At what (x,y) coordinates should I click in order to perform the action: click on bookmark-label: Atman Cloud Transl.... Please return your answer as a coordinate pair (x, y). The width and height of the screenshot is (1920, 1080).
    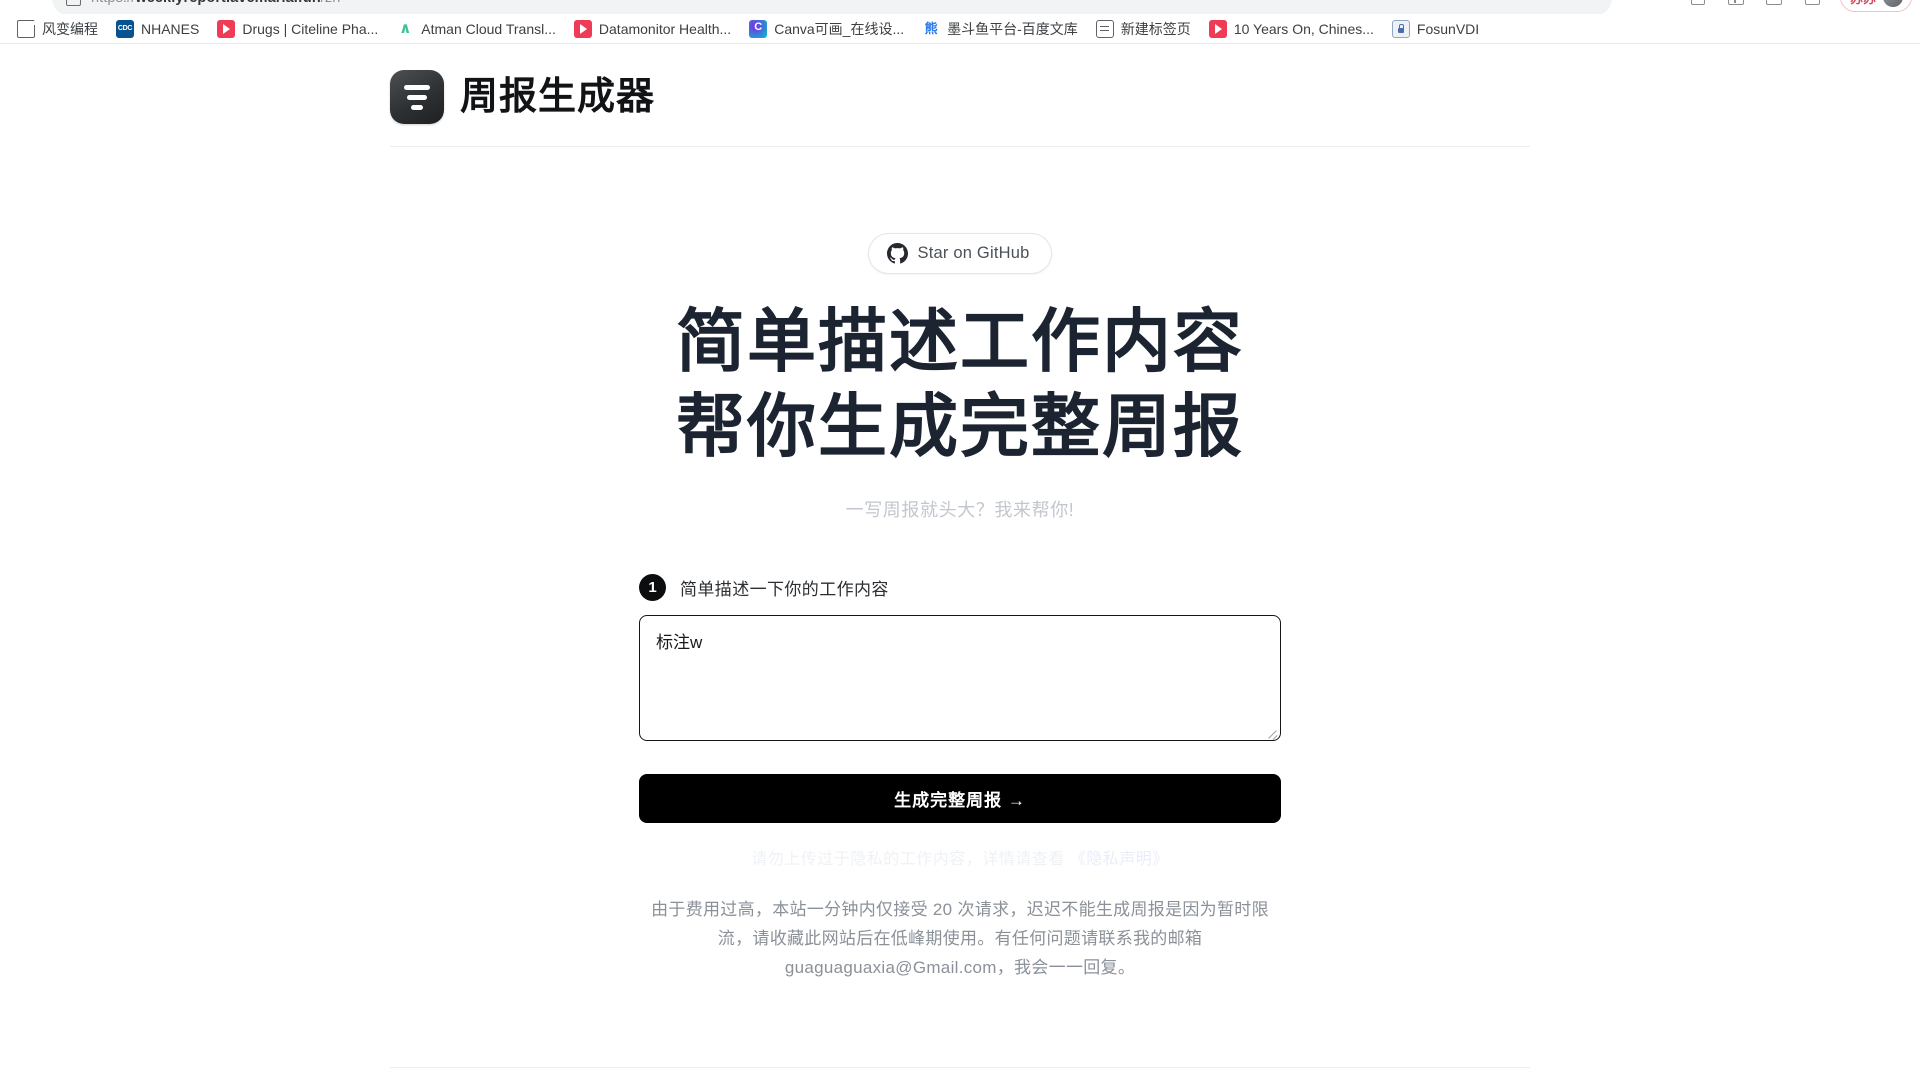
    Looking at the image, I should click on (488, 28).